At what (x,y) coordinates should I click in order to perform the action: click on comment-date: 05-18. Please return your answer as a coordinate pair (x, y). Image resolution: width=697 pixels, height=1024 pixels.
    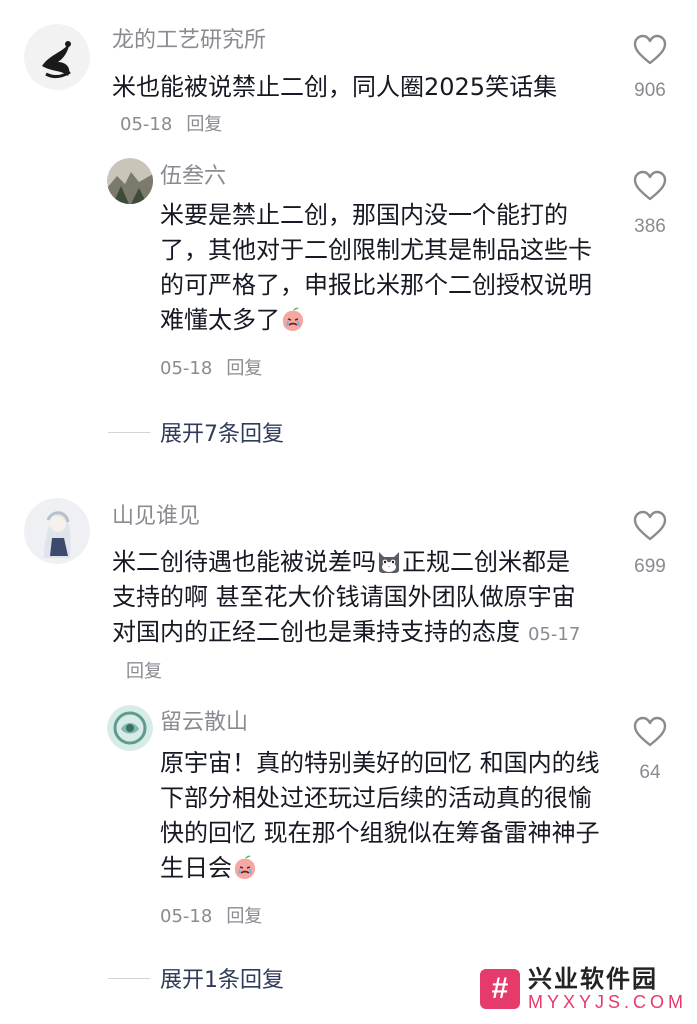
    Looking at the image, I should click on (146, 124).